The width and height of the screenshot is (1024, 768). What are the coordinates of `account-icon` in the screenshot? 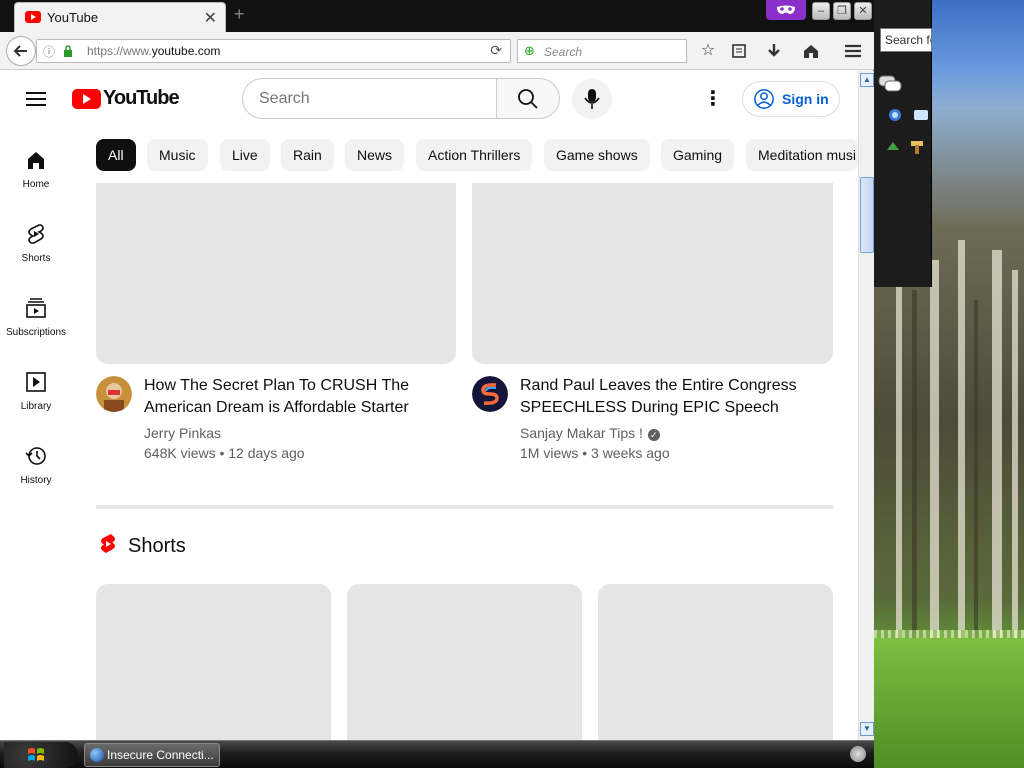 It's located at (764, 99).